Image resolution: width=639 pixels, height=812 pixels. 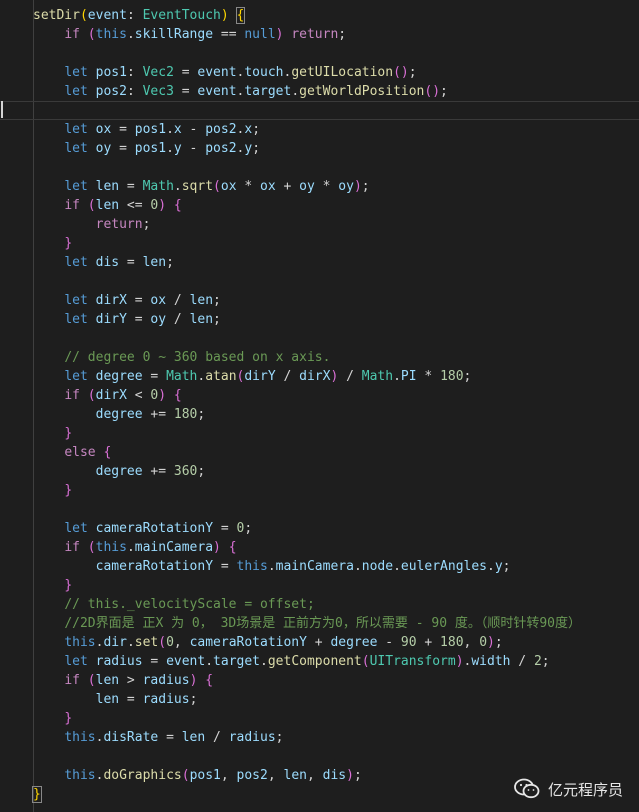 I want to click on code-token: atan, so click(x=221, y=376).